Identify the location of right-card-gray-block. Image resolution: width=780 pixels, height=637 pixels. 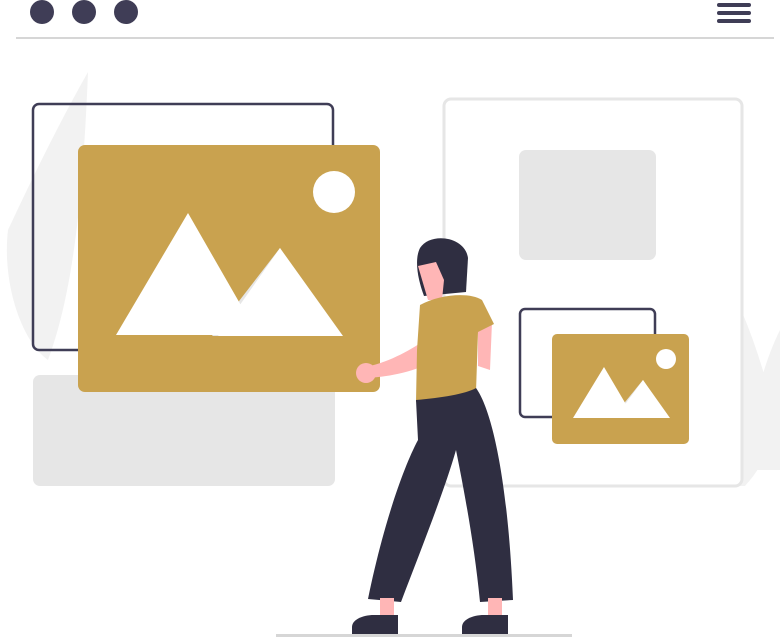
(587, 205).